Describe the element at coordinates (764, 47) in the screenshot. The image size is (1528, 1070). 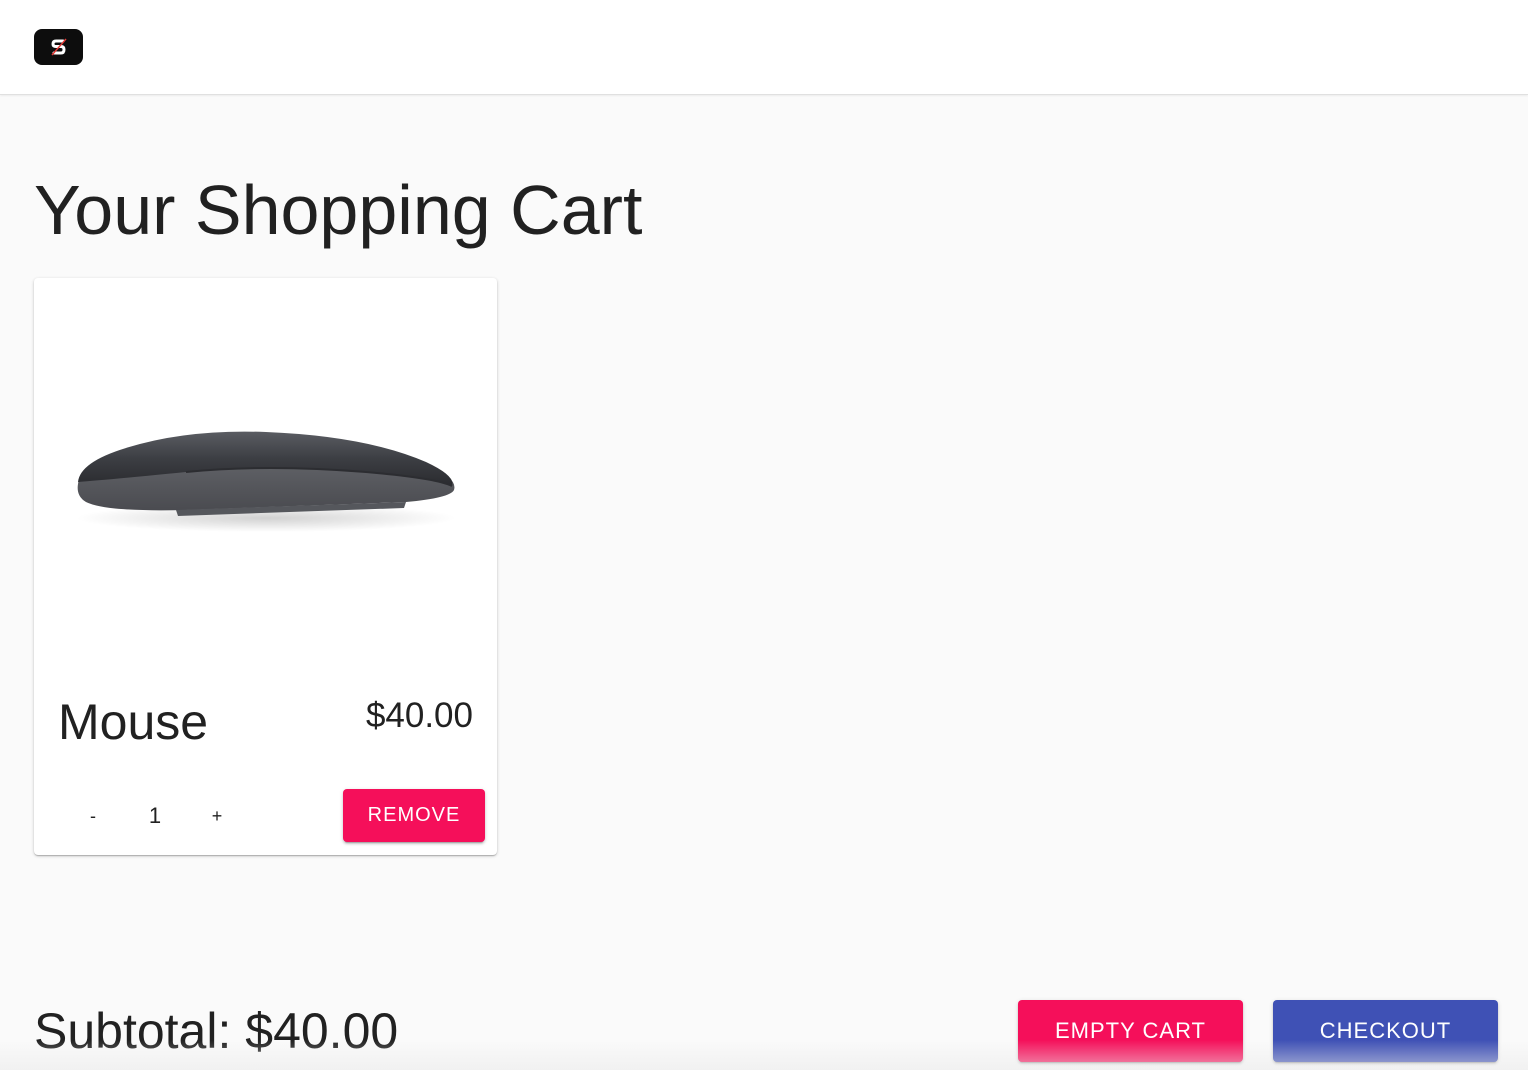
I see `app-bar` at that location.